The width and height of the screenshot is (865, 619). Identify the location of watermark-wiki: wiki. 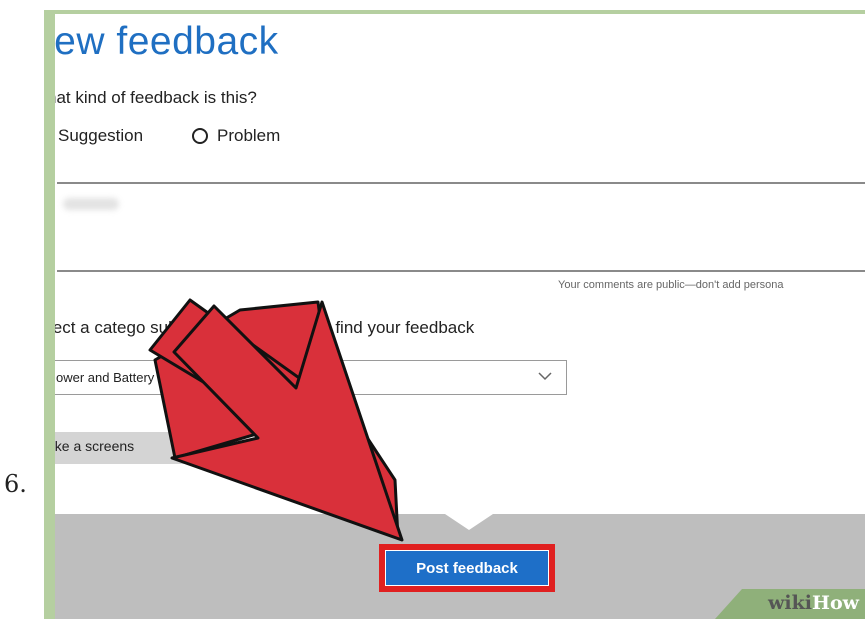
(790, 603).